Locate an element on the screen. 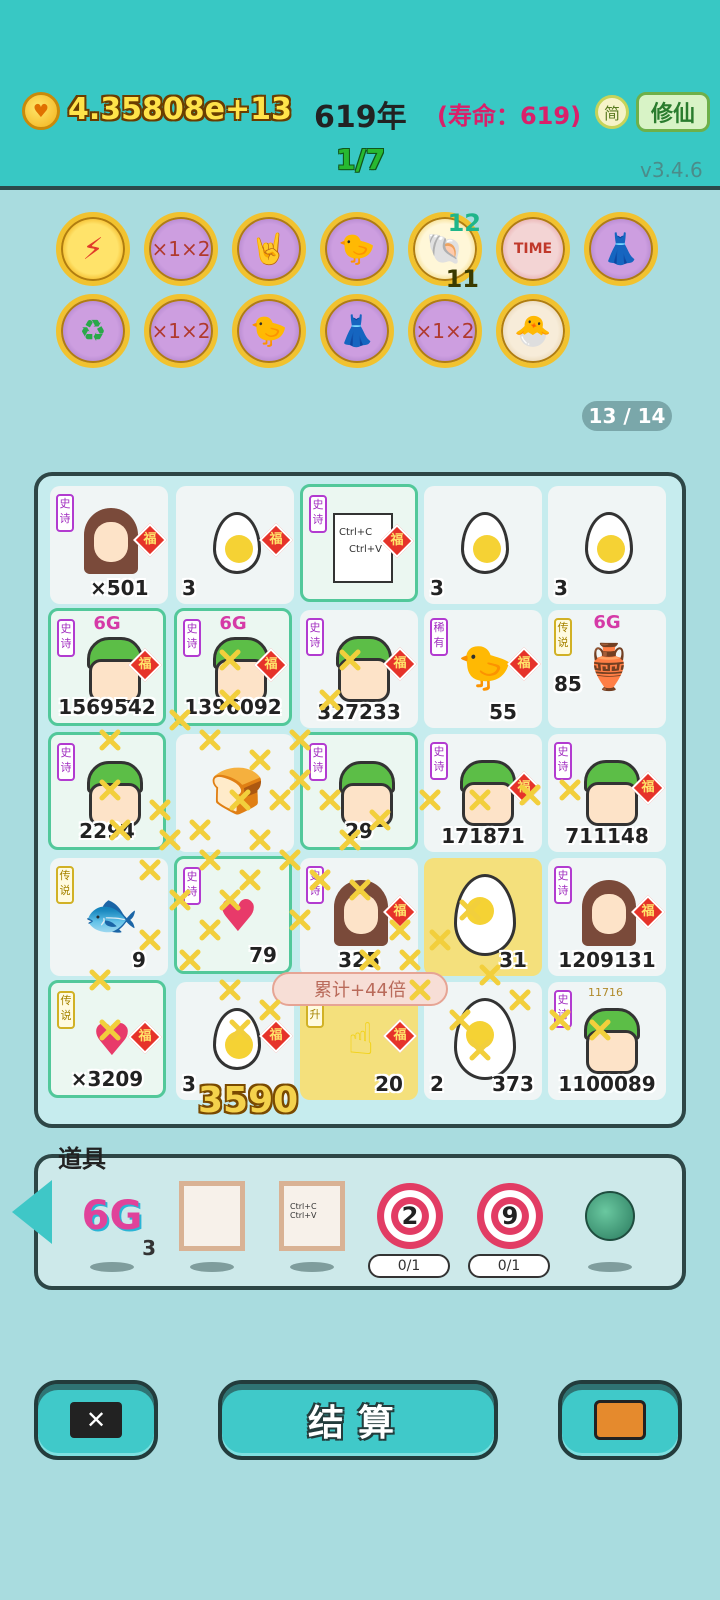  lightning-icon: ⚡ is located at coordinates (93, 249).